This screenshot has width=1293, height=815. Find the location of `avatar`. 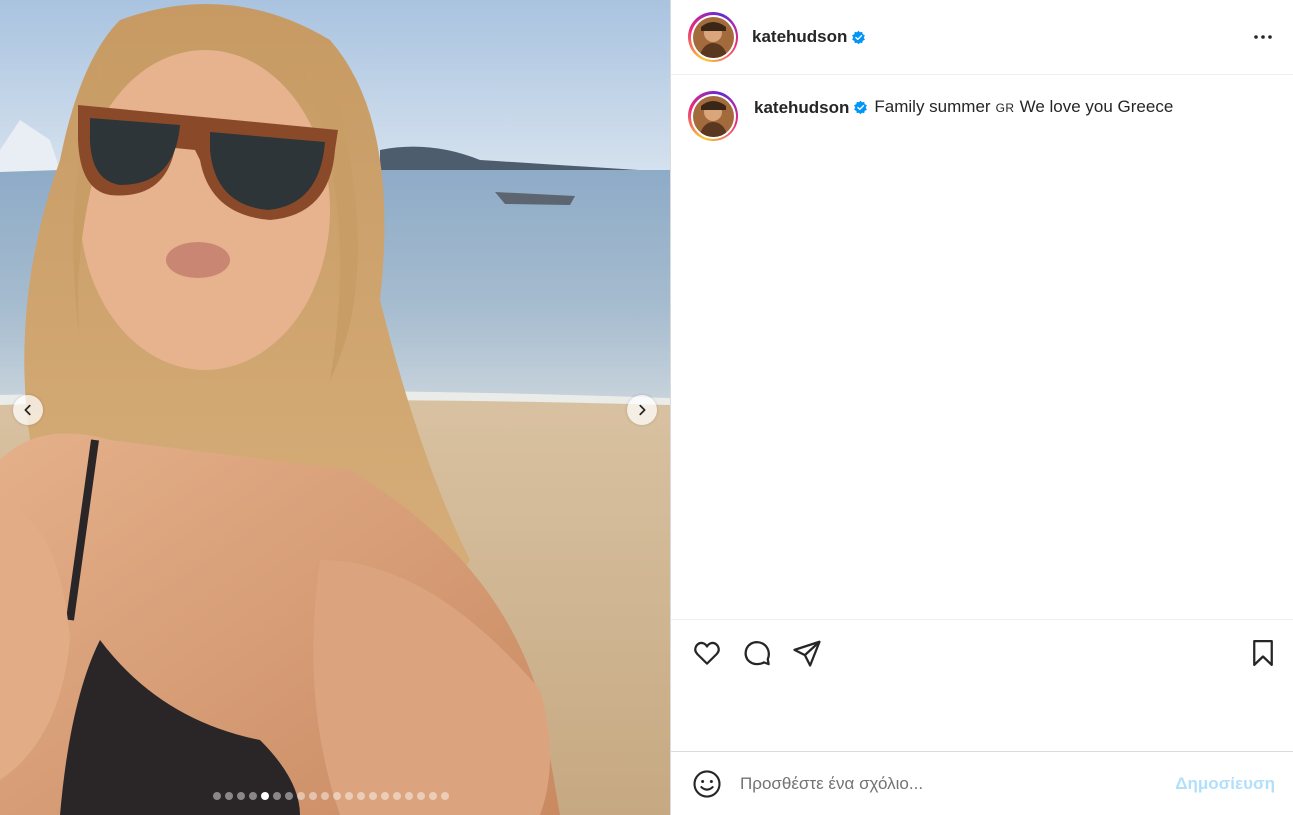

avatar is located at coordinates (713, 37).